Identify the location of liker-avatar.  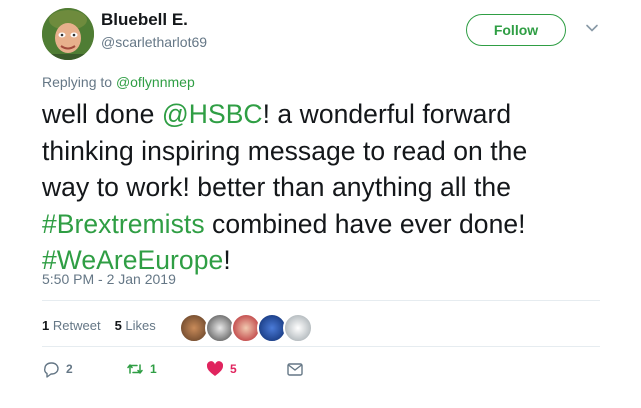
(298, 328).